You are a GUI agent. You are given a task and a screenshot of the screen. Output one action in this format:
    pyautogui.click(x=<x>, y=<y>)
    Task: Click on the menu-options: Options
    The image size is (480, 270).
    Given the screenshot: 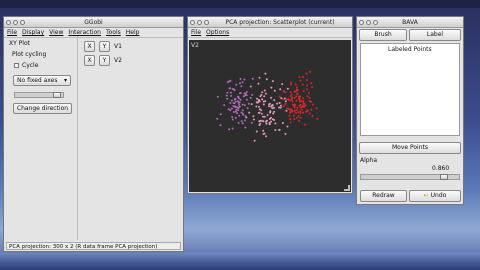 What is the action you would take?
    pyautogui.click(x=217, y=32)
    